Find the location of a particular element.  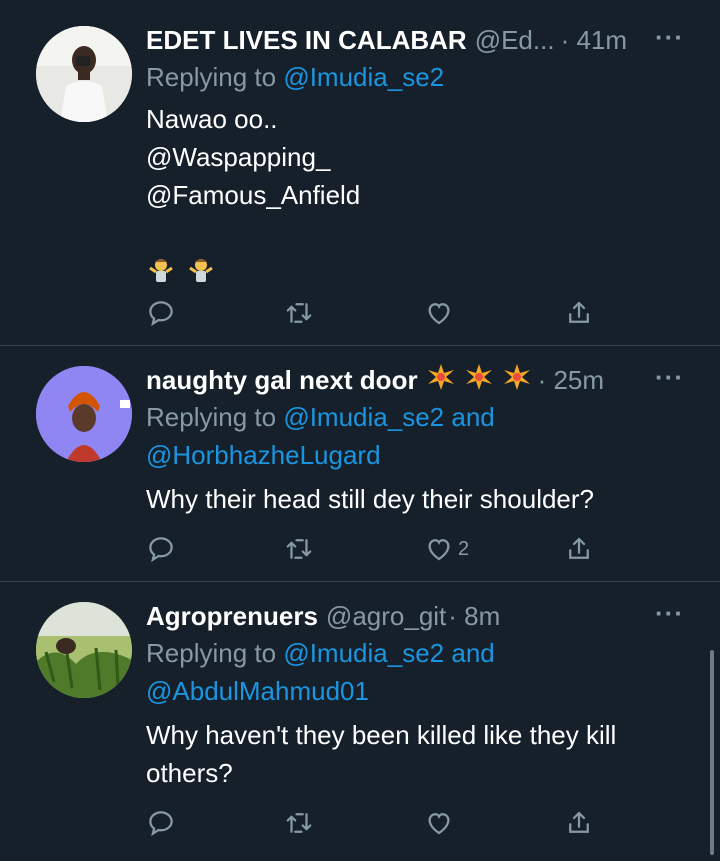

tweet-actions: 2 is located at coordinates (376, 552).